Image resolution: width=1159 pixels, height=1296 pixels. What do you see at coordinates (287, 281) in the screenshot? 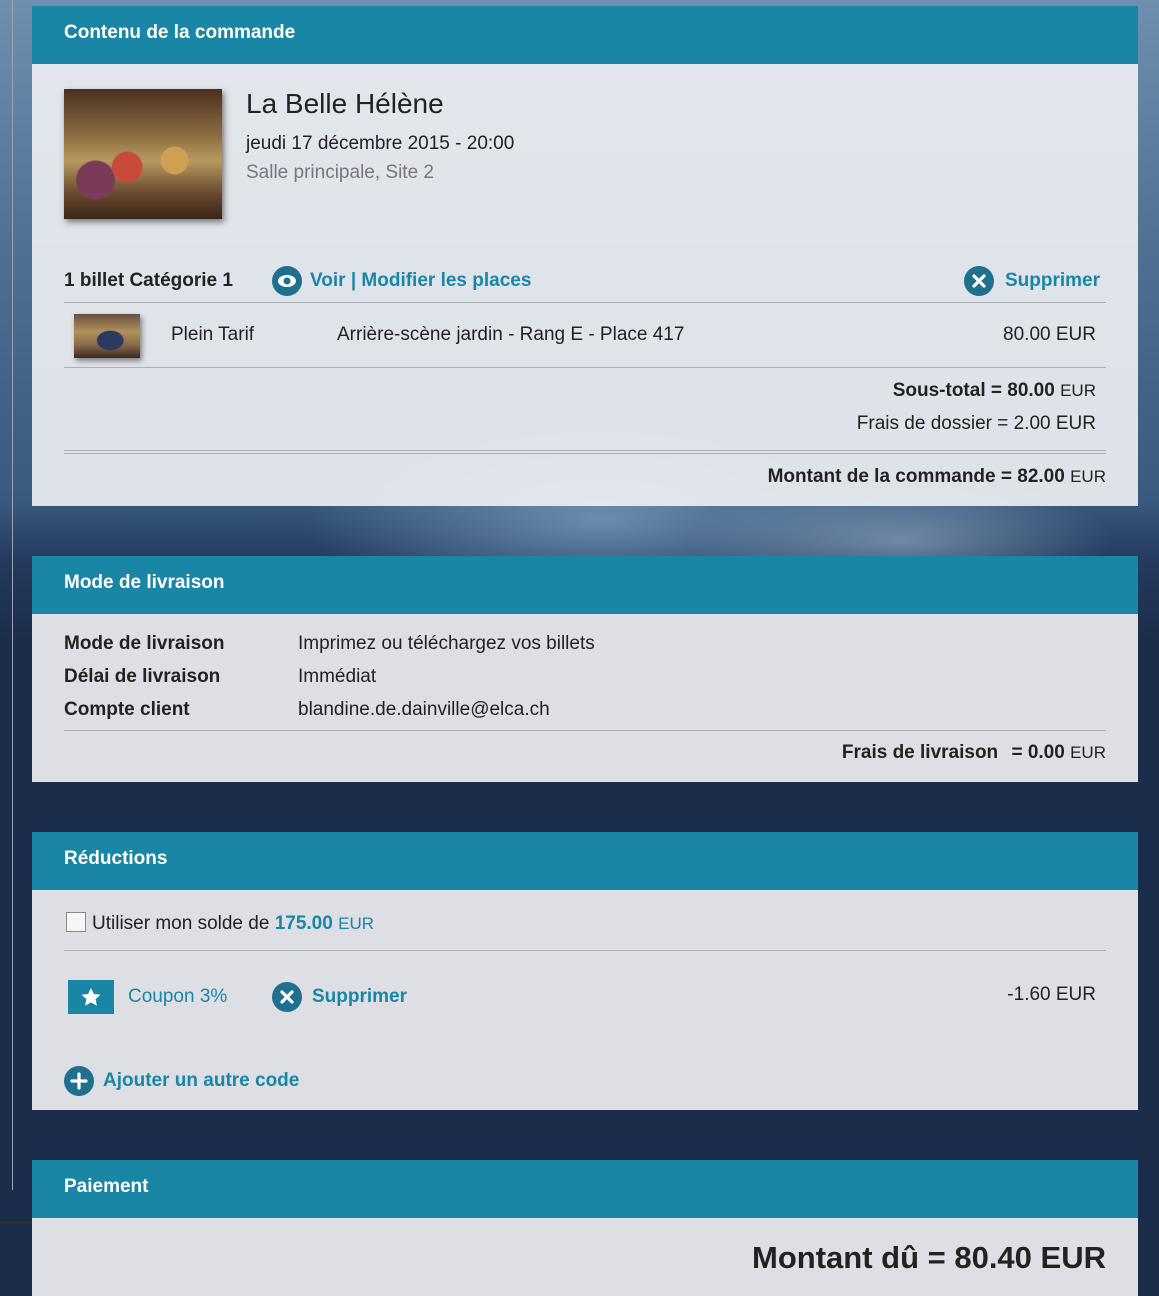
I see `eye-icon` at bounding box center [287, 281].